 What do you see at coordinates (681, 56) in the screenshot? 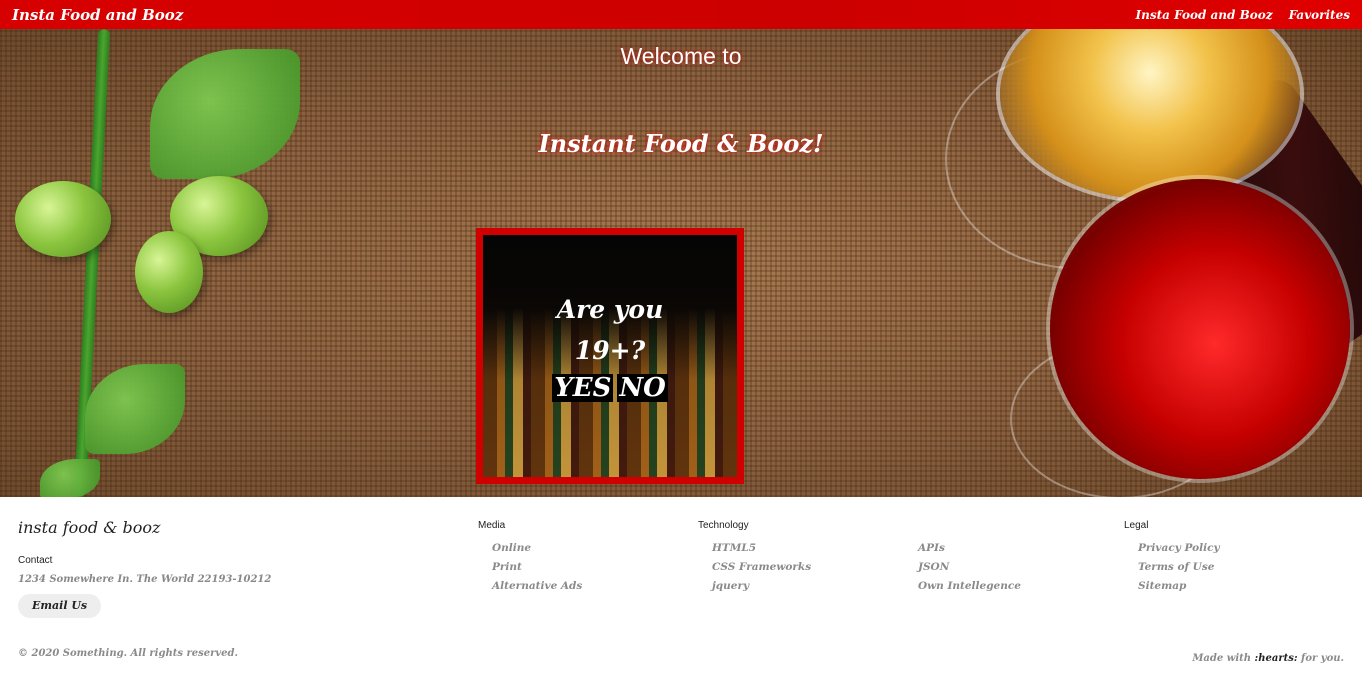
I see `hero-welcome-text: Welcome to` at bounding box center [681, 56].